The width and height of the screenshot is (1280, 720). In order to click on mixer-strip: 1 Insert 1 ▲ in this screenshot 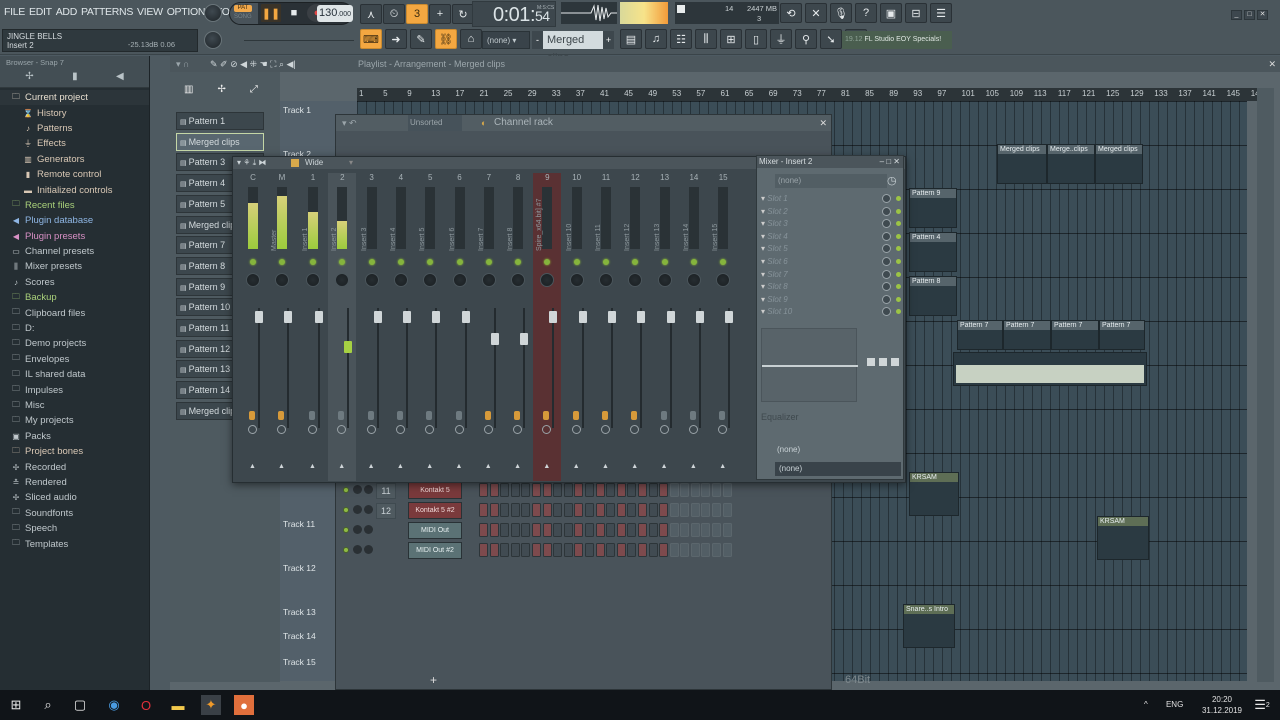, I will do `click(313, 327)`.